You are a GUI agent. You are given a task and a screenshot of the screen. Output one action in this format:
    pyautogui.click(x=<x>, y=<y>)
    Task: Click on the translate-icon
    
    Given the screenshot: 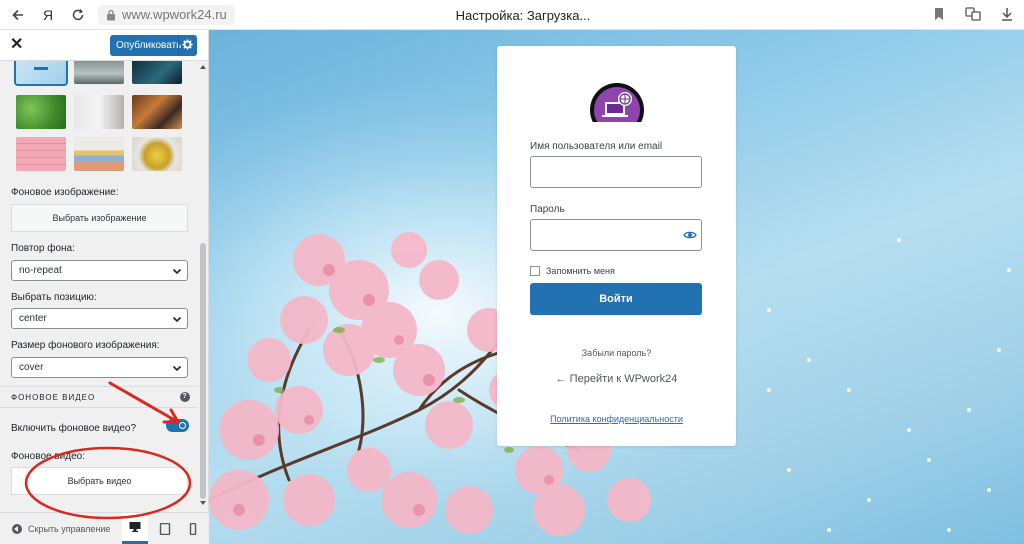 What is the action you would take?
    pyautogui.click(x=973, y=14)
    